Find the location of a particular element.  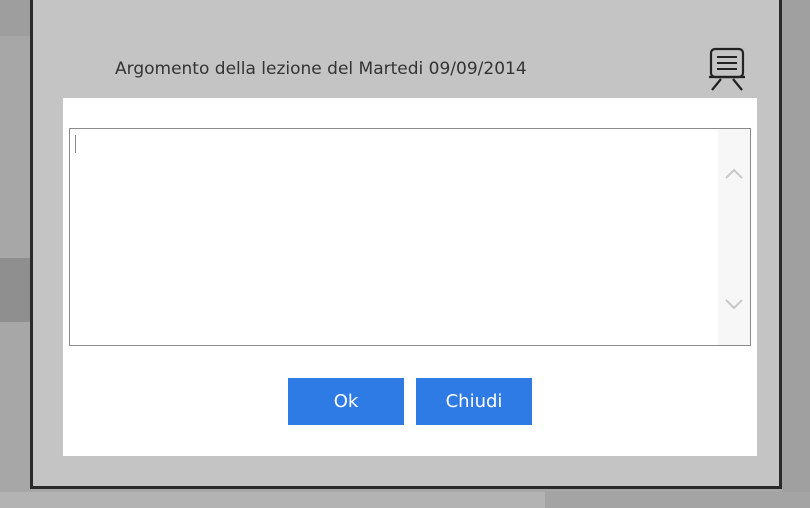

scroll-up-icon is located at coordinates (734, 172).